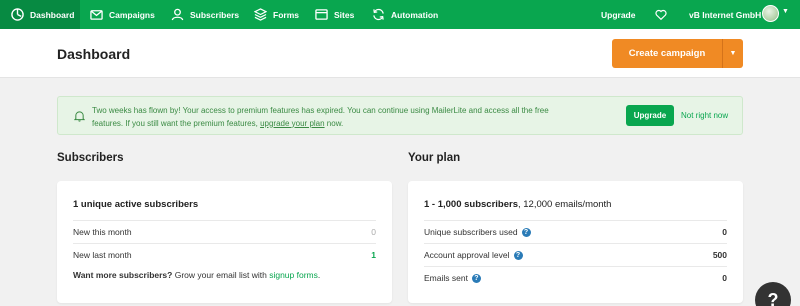 Image resolution: width=800 pixels, height=306 pixels. Describe the element at coordinates (292, 123) in the screenshot. I see `upgrade-plan-link: upgrade your plan` at that location.